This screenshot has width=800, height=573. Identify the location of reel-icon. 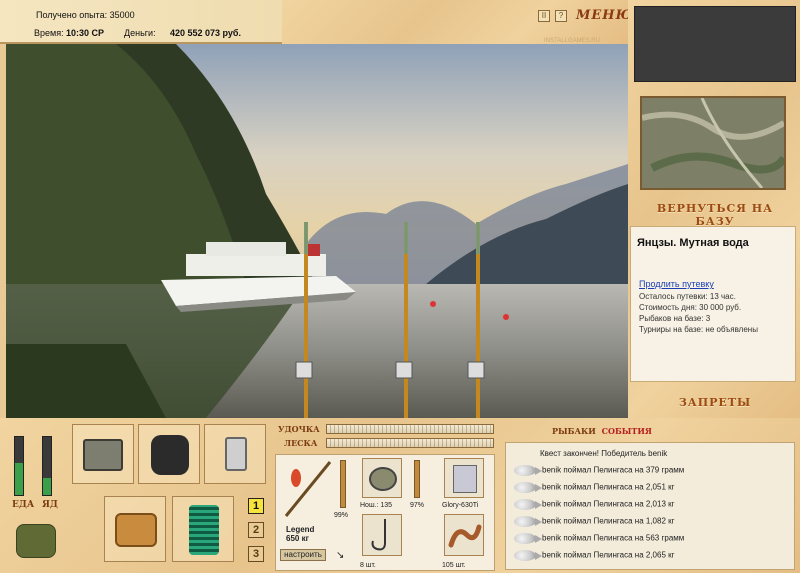
(383, 479).